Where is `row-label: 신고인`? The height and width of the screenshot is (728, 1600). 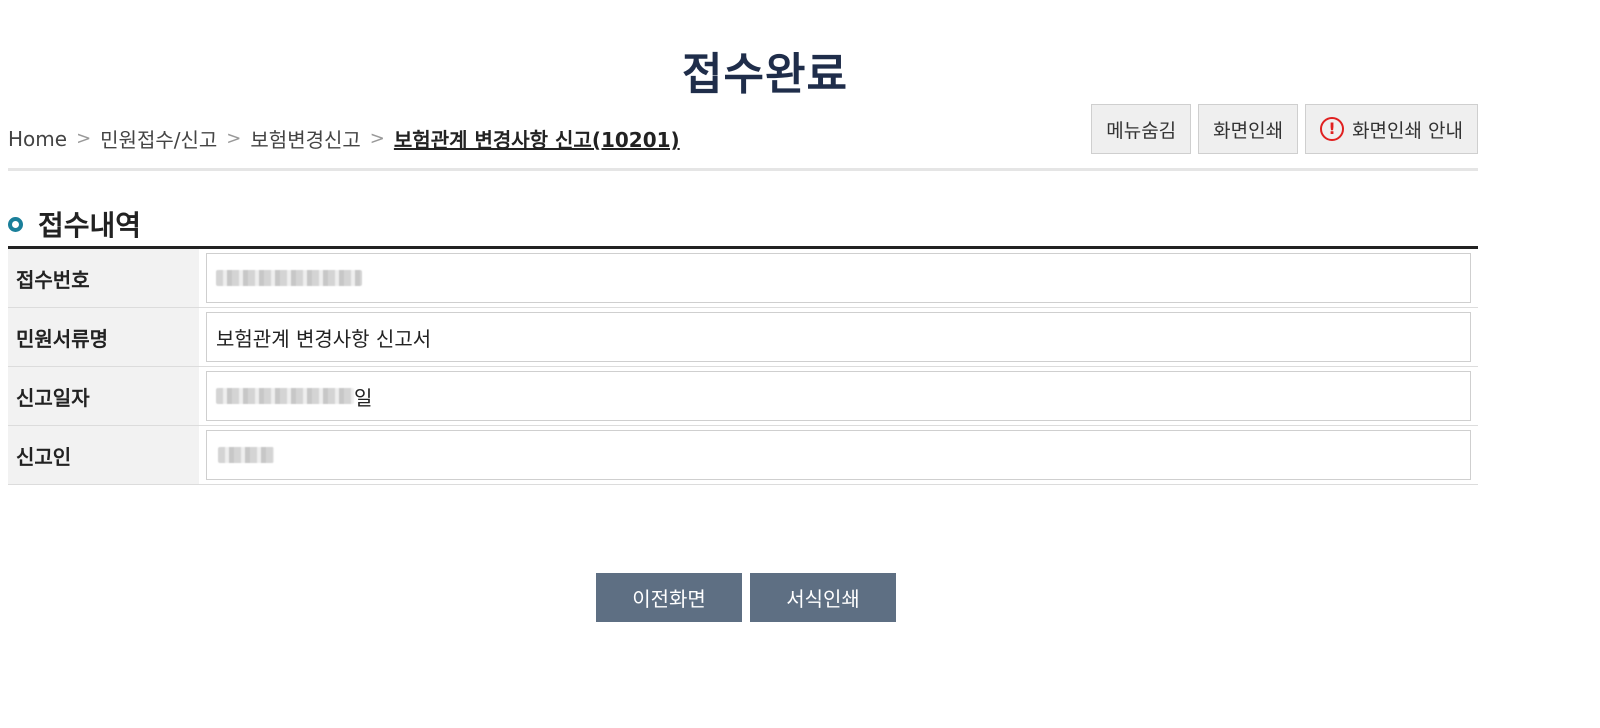 row-label: 신고인 is located at coordinates (103, 455).